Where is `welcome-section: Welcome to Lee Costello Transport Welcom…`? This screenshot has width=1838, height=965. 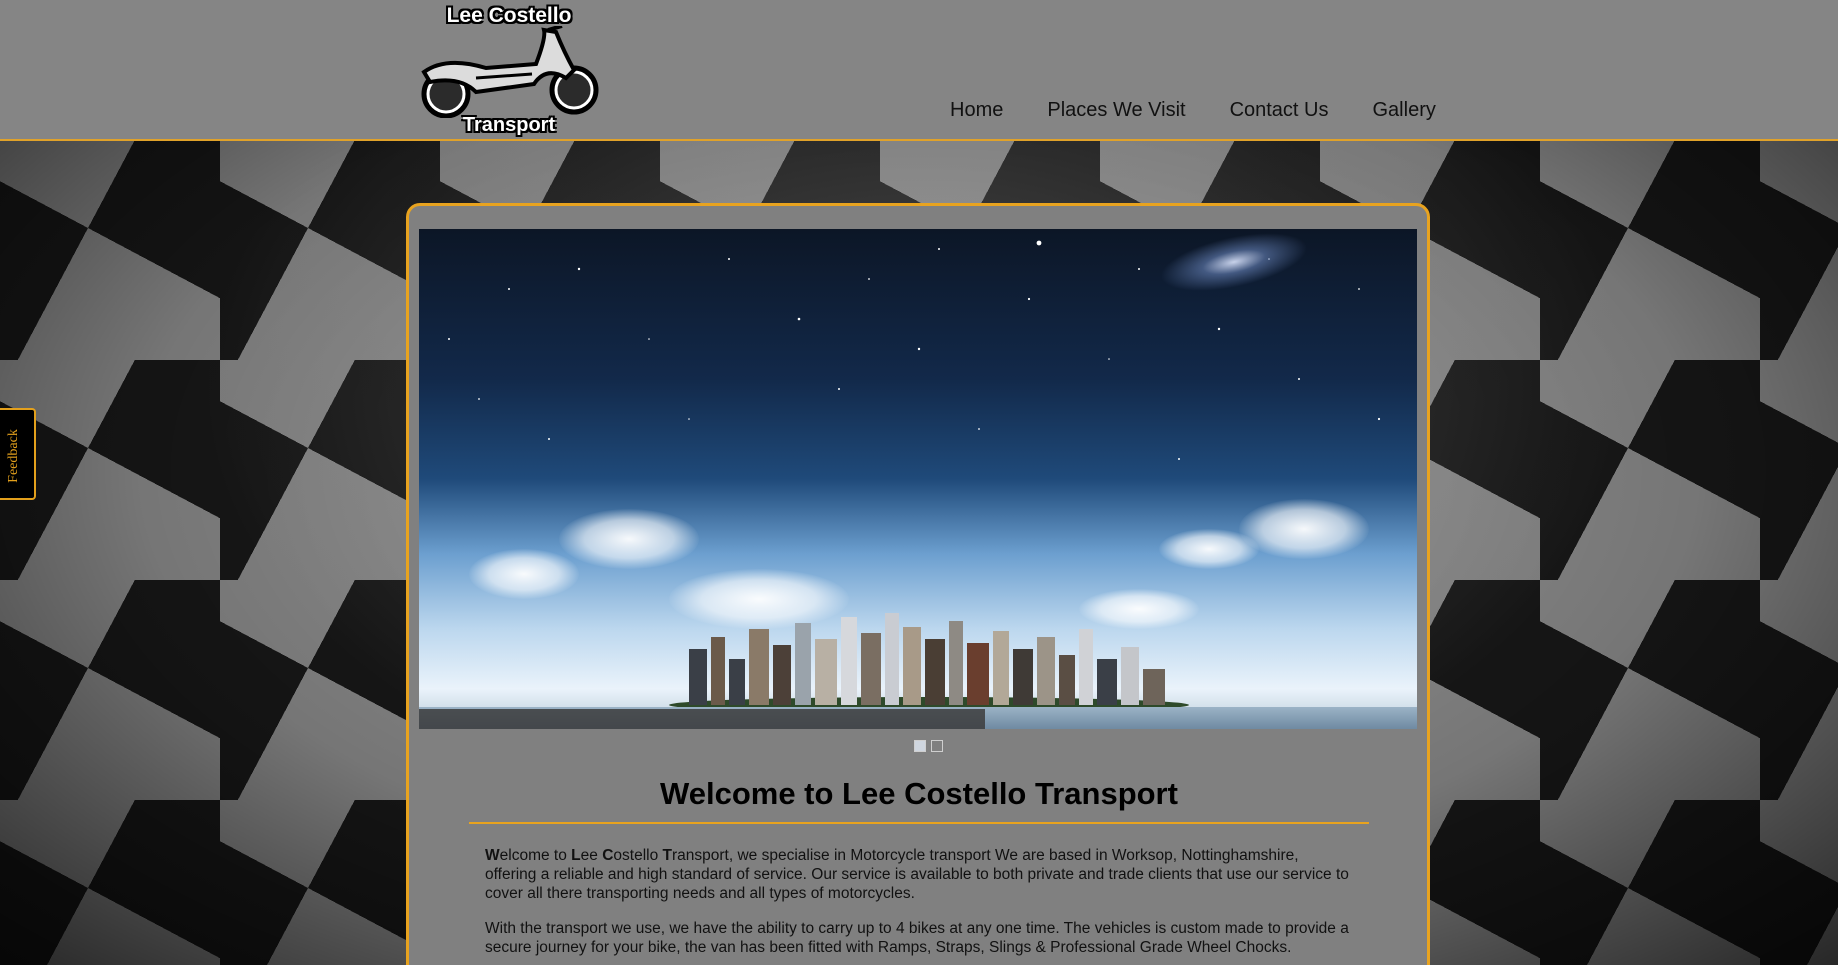 welcome-section: Welcome to Lee Costello Transport Welcom… is located at coordinates (919, 866).